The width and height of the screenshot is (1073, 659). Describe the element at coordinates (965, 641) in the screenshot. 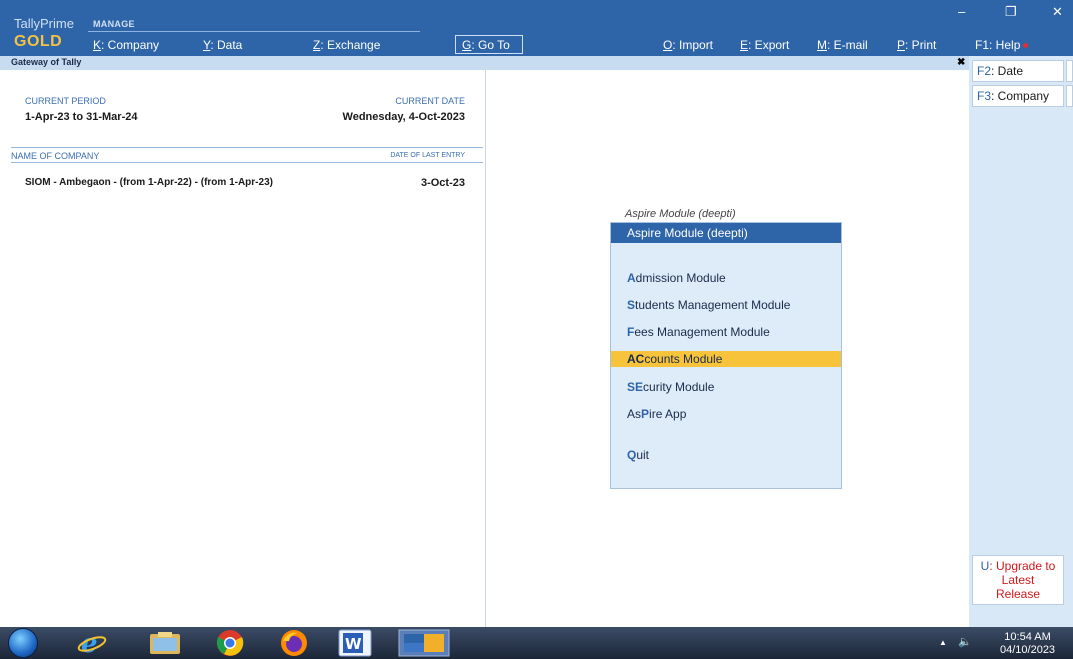

I see `volume-icon: 🔈` at that location.